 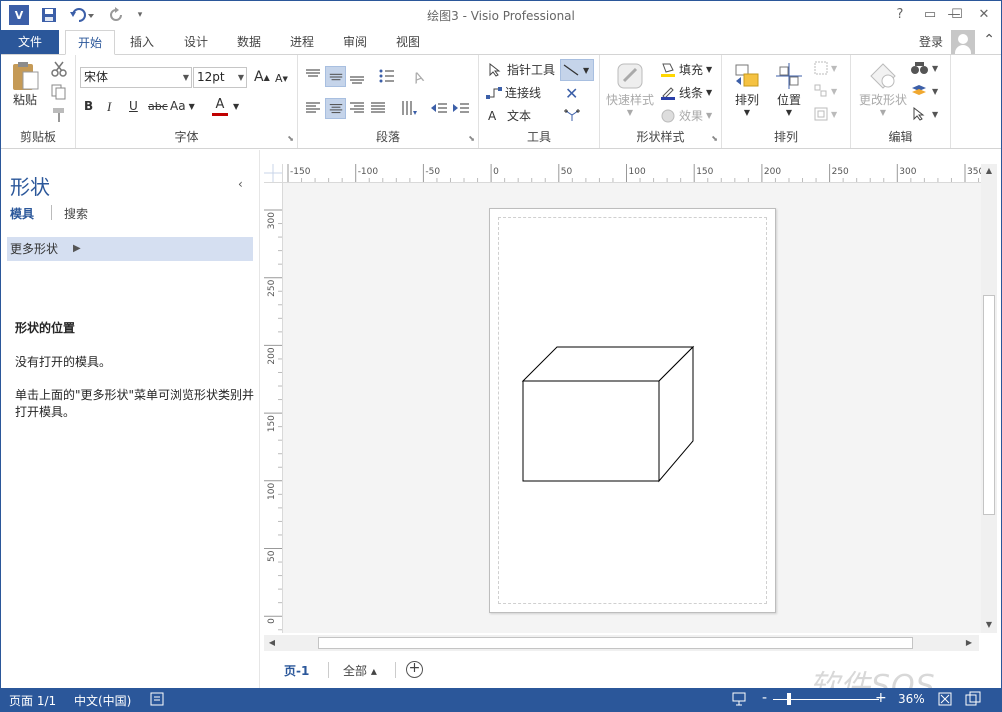 I want to click on distribute-shapes-icon: ▼, so click(x=827, y=114).